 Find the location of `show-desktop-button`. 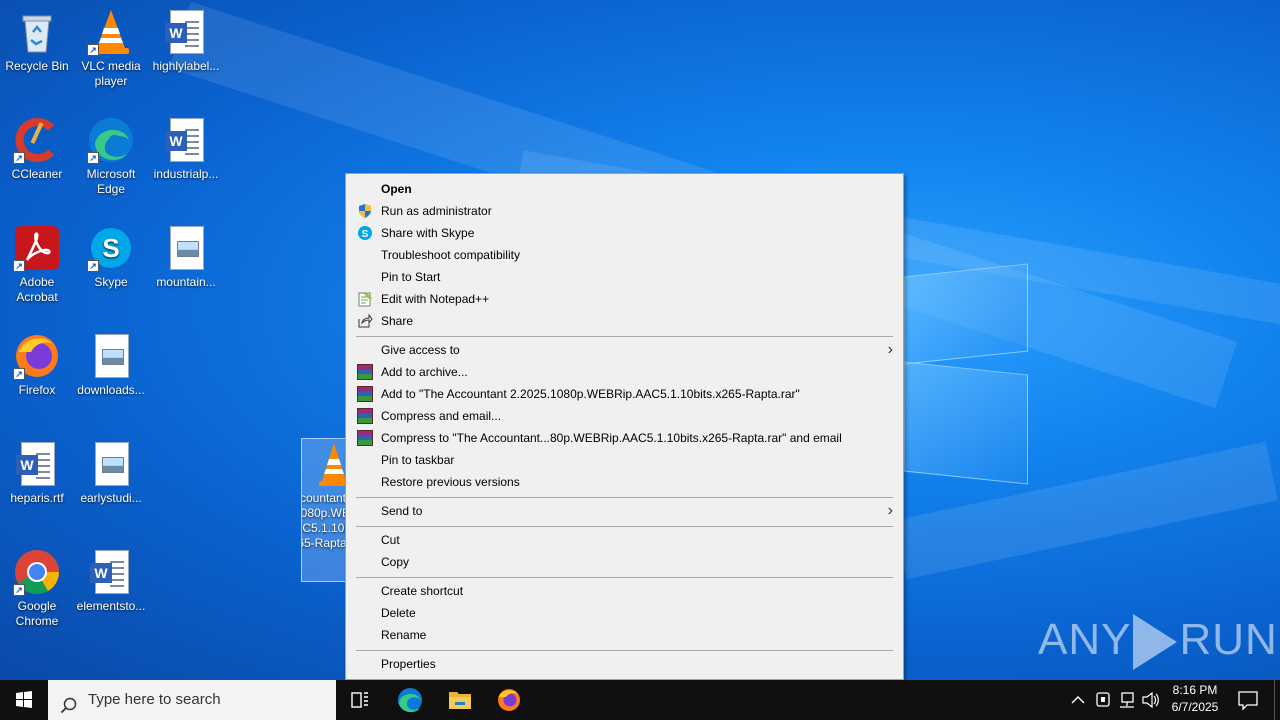

show-desktop-button is located at coordinates (1277, 700).